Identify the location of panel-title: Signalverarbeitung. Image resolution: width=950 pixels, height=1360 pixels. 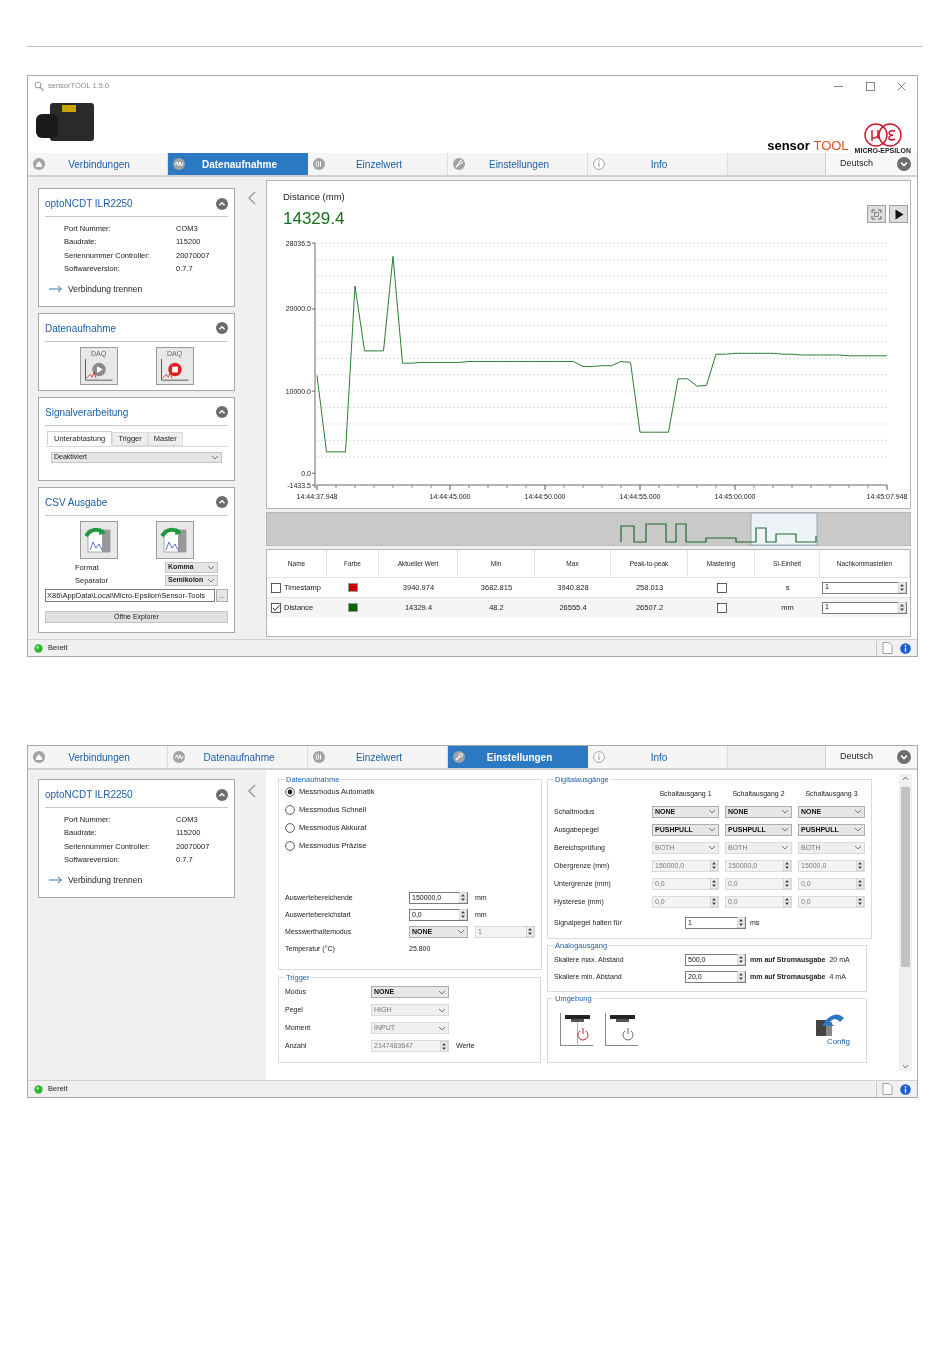
(87, 412).